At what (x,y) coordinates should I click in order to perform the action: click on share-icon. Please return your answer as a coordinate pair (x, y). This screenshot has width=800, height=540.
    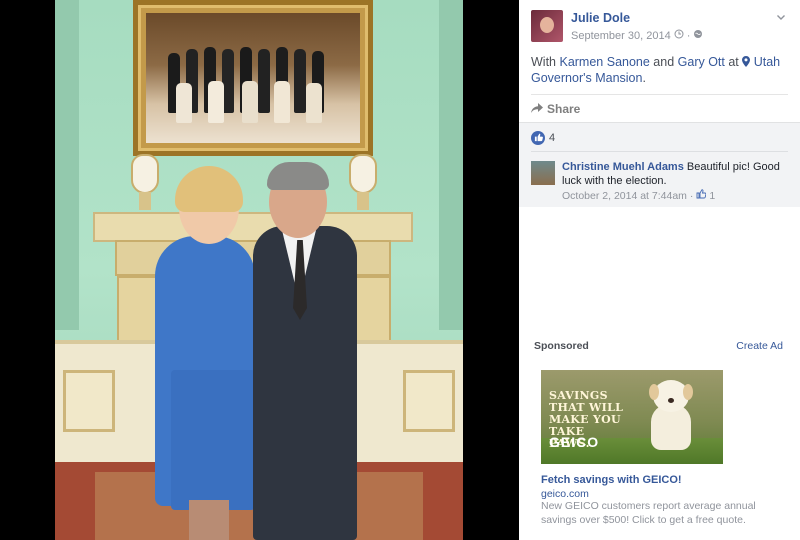
    Looking at the image, I should click on (537, 109).